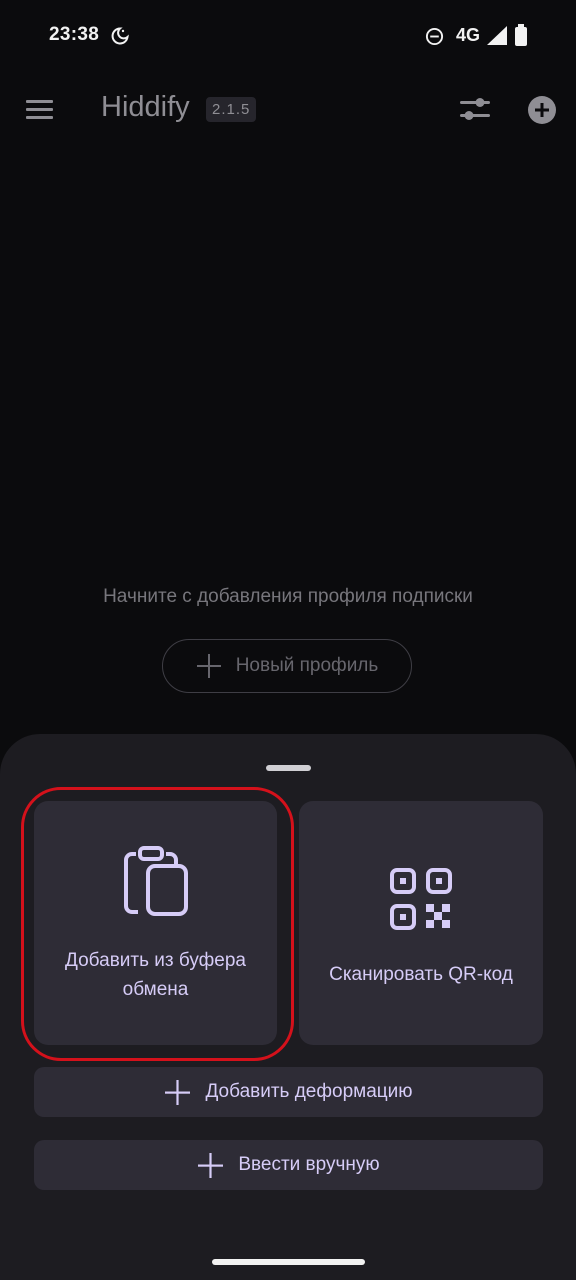 The image size is (576, 1280). I want to click on filter-icon, so click(475, 109).